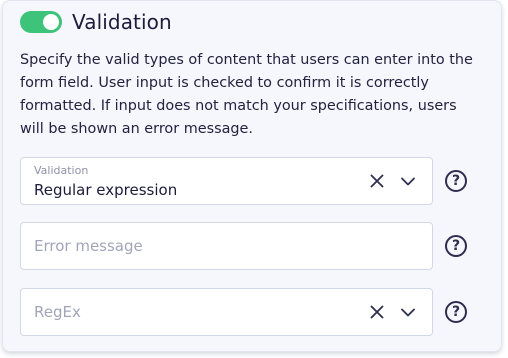  I want to click on section-header: Validation, so click(96, 22).